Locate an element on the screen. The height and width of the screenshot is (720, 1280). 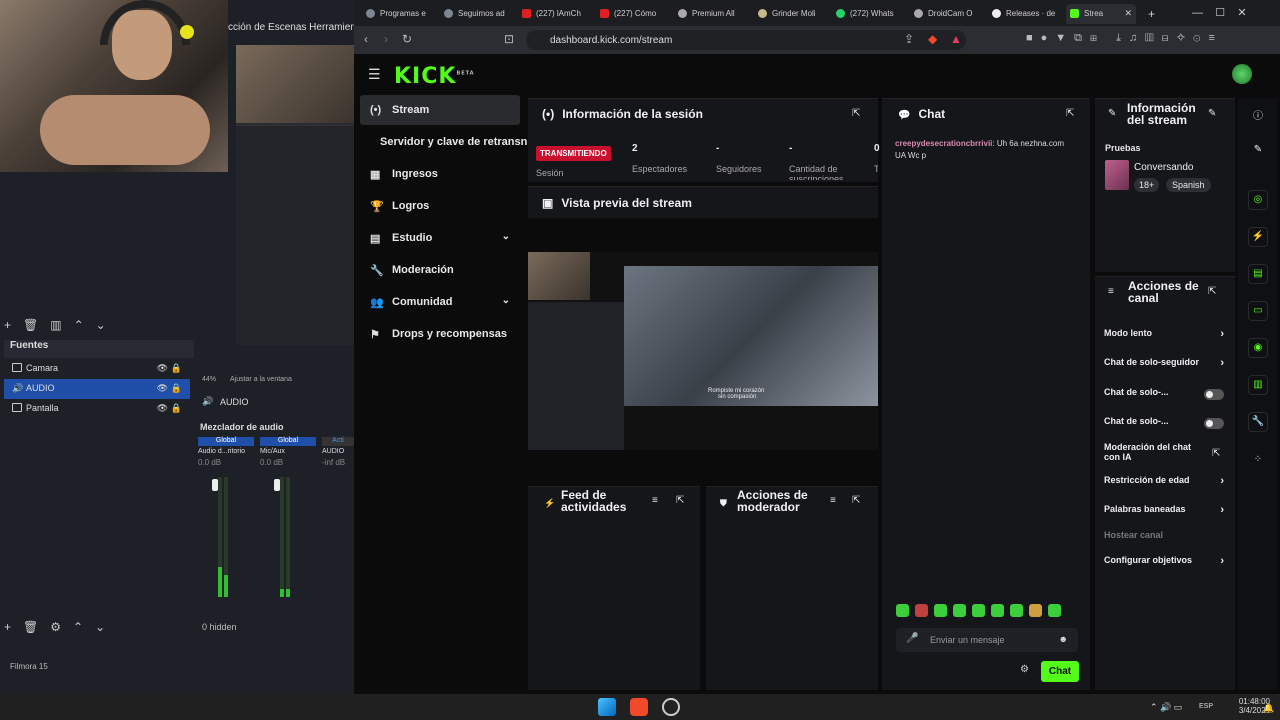
pencil-icon: ✎ is located at coordinates (1258, 151).